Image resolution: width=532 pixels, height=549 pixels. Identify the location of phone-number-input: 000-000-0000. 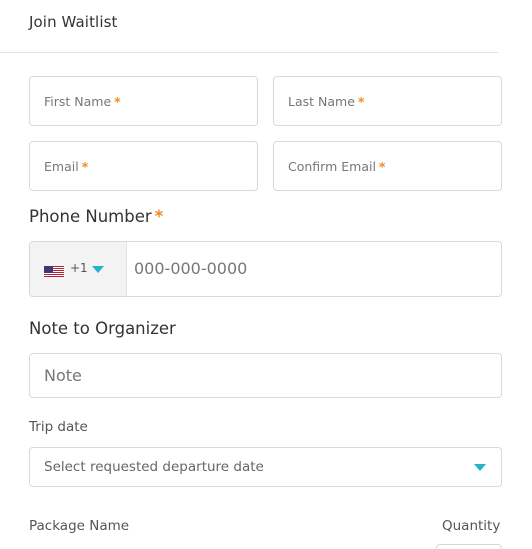
(190, 268).